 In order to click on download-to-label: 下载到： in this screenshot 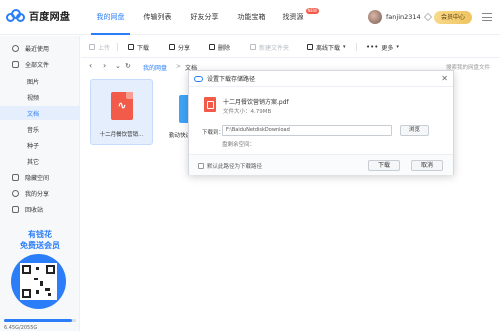, I will do `click(213, 133)`.